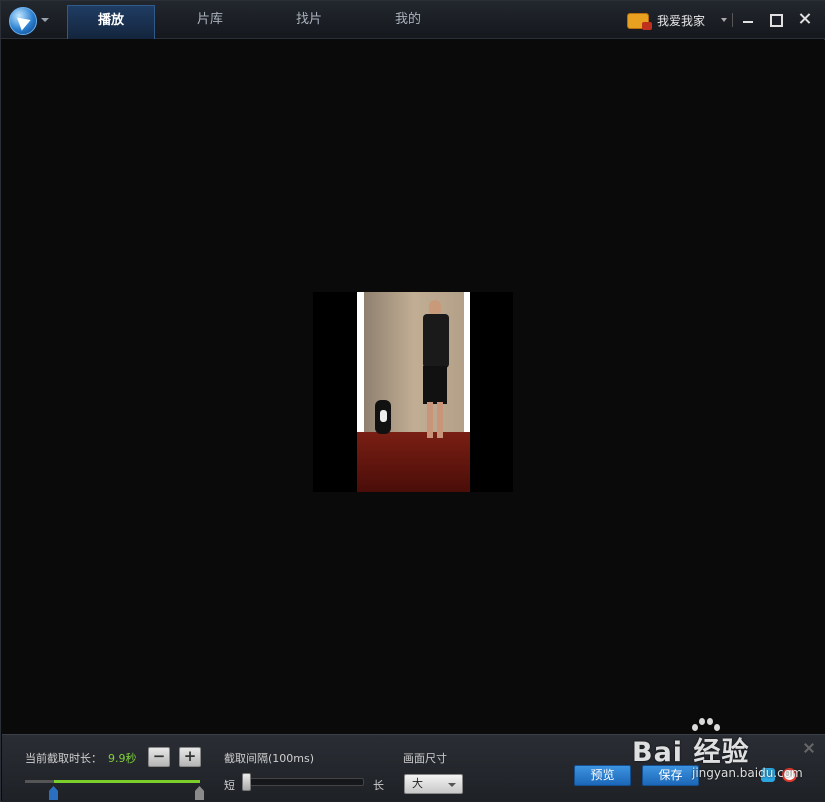  Describe the element at coordinates (303, 782) in the screenshot. I see `interval-slider-track` at that location.